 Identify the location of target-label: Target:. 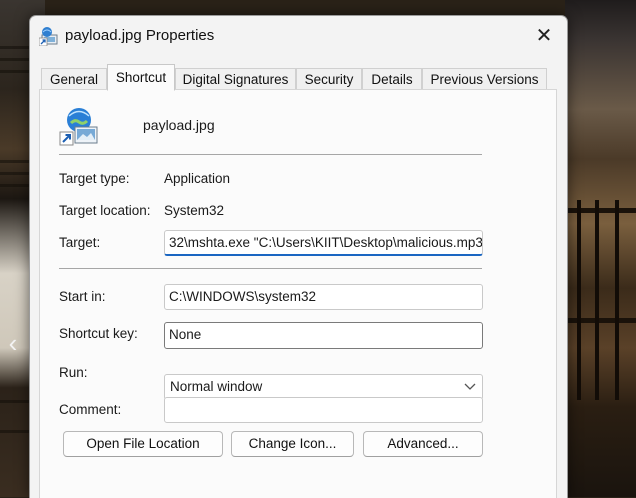
(80, 242).